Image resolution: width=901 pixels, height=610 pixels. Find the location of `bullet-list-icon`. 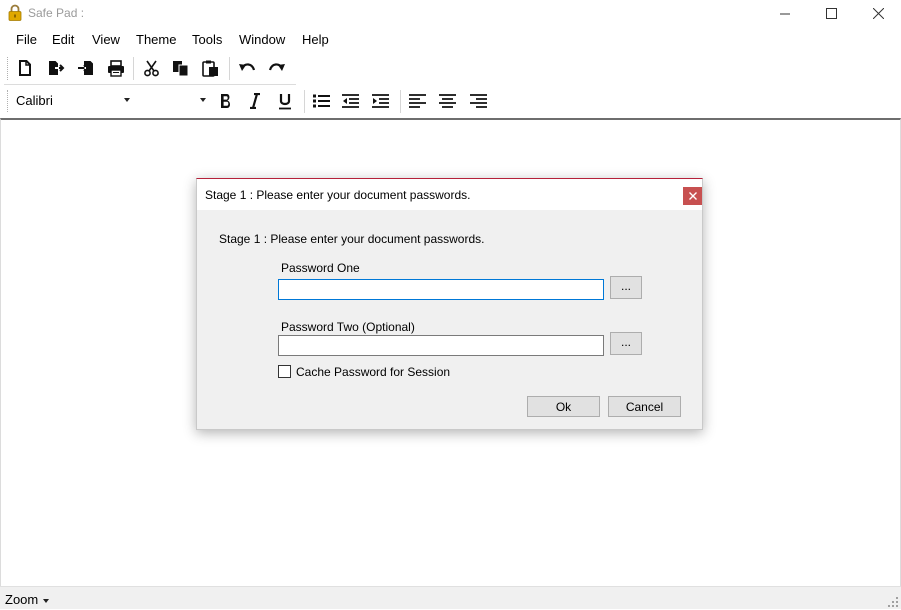

bullet-list-icon is located at coordinates (321, 101).